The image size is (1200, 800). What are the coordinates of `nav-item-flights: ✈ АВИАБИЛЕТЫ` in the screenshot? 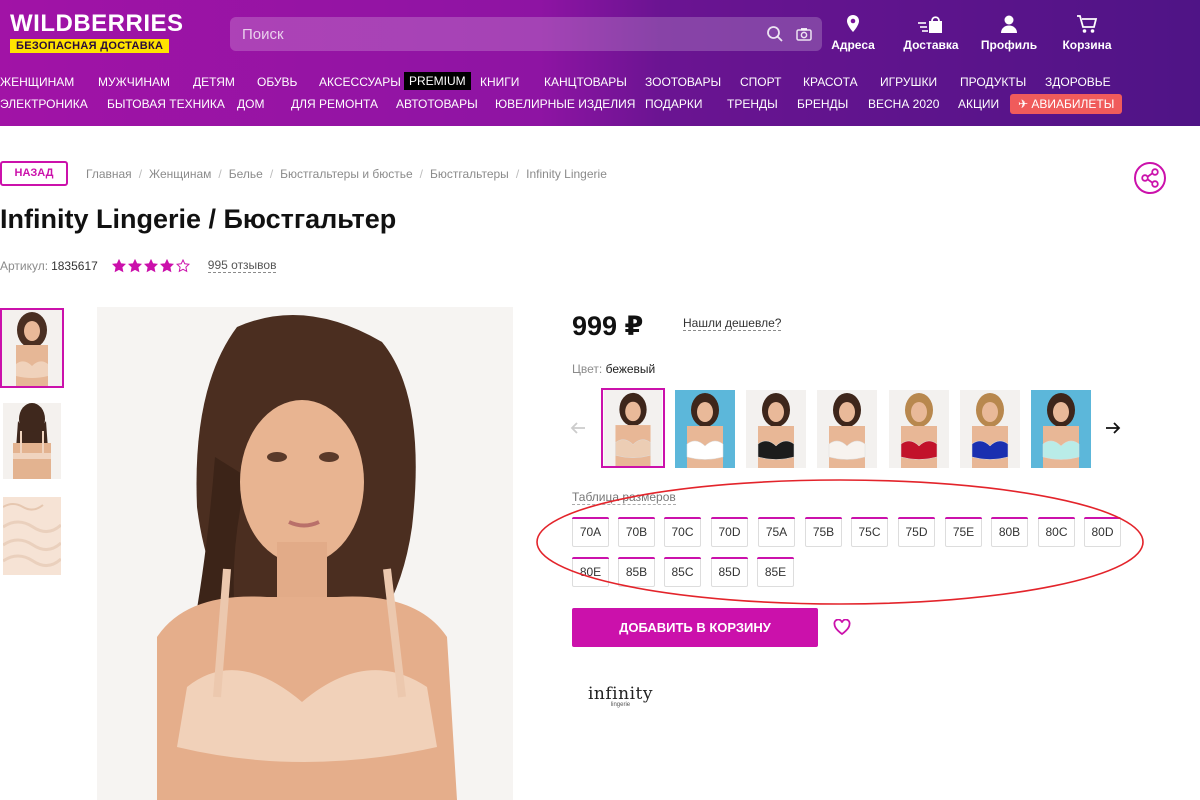 It's located at (1066, 104).